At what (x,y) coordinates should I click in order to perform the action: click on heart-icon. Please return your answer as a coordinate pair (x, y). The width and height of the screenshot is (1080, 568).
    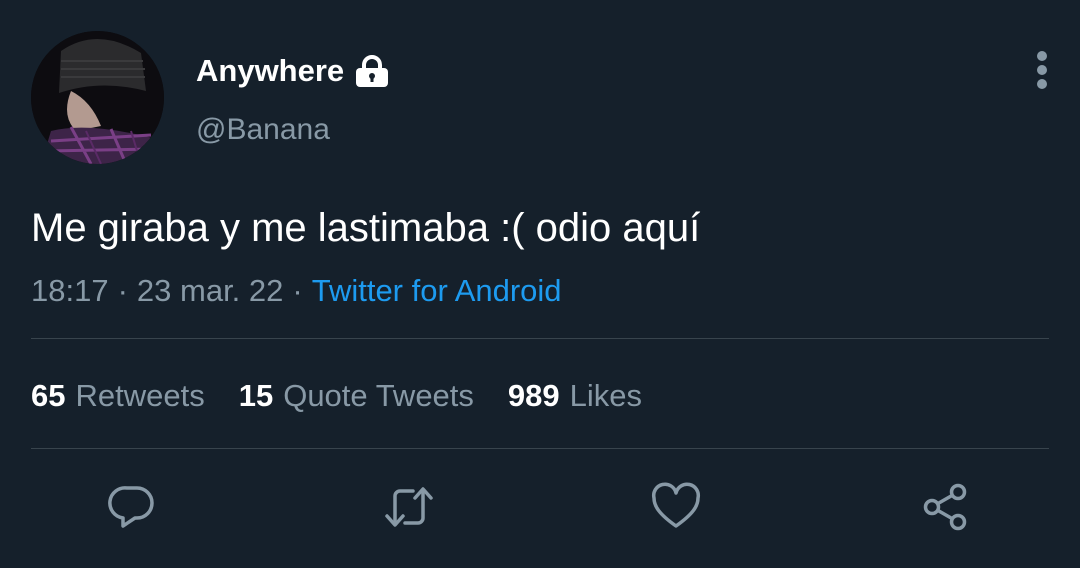
    Looking at the image, I should click on (676, 505).